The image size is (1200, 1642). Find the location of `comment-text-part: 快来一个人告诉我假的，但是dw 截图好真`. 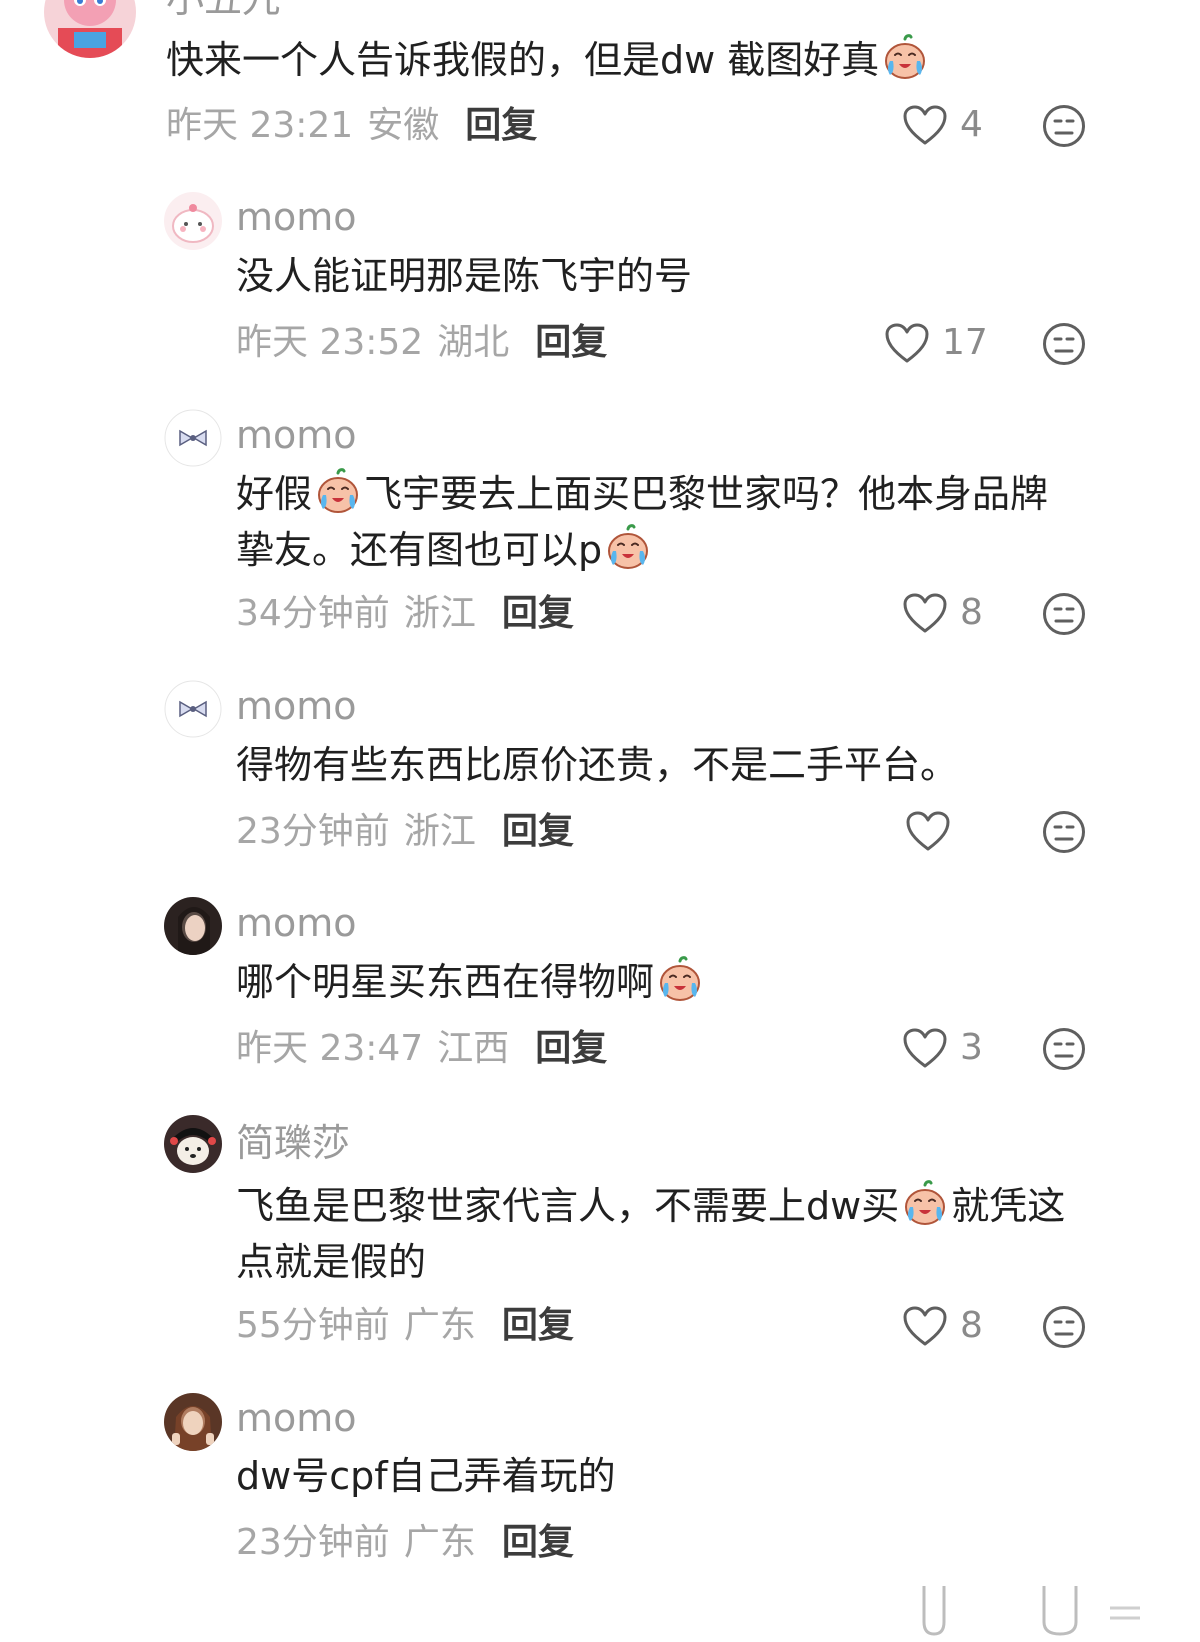

comment-text-part: 快来一个人告诉我假的，但是dw 截图好真 is located at coordinates (523, 60).